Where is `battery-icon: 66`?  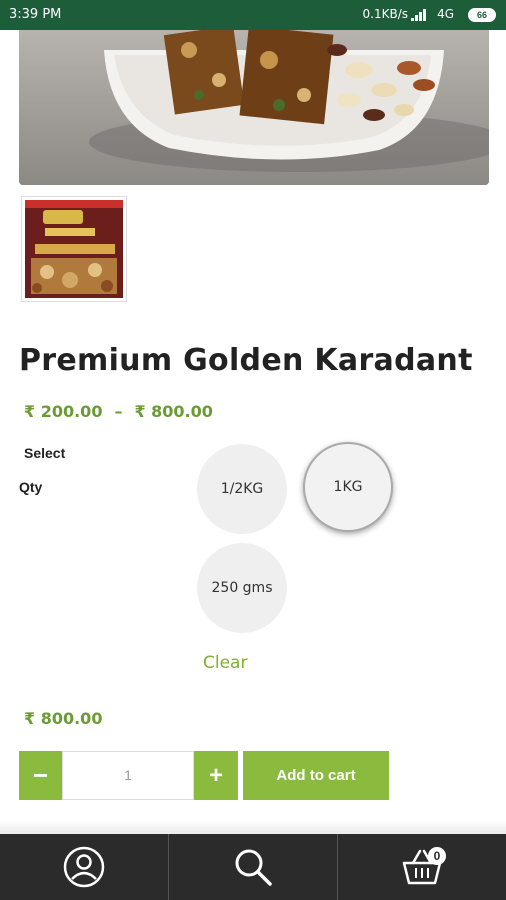
battery-icon: 66 is located at coordinates (482, 15).